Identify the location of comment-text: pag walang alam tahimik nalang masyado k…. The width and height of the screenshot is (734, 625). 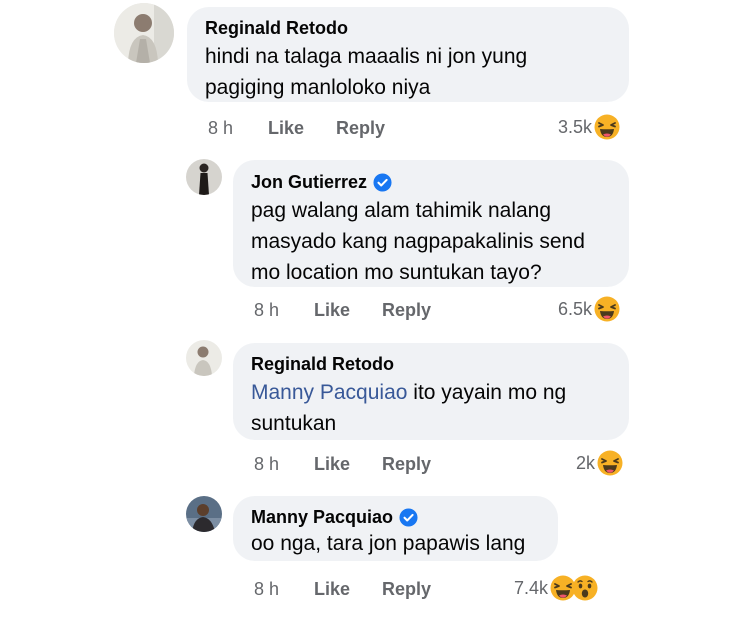
(418, 241).